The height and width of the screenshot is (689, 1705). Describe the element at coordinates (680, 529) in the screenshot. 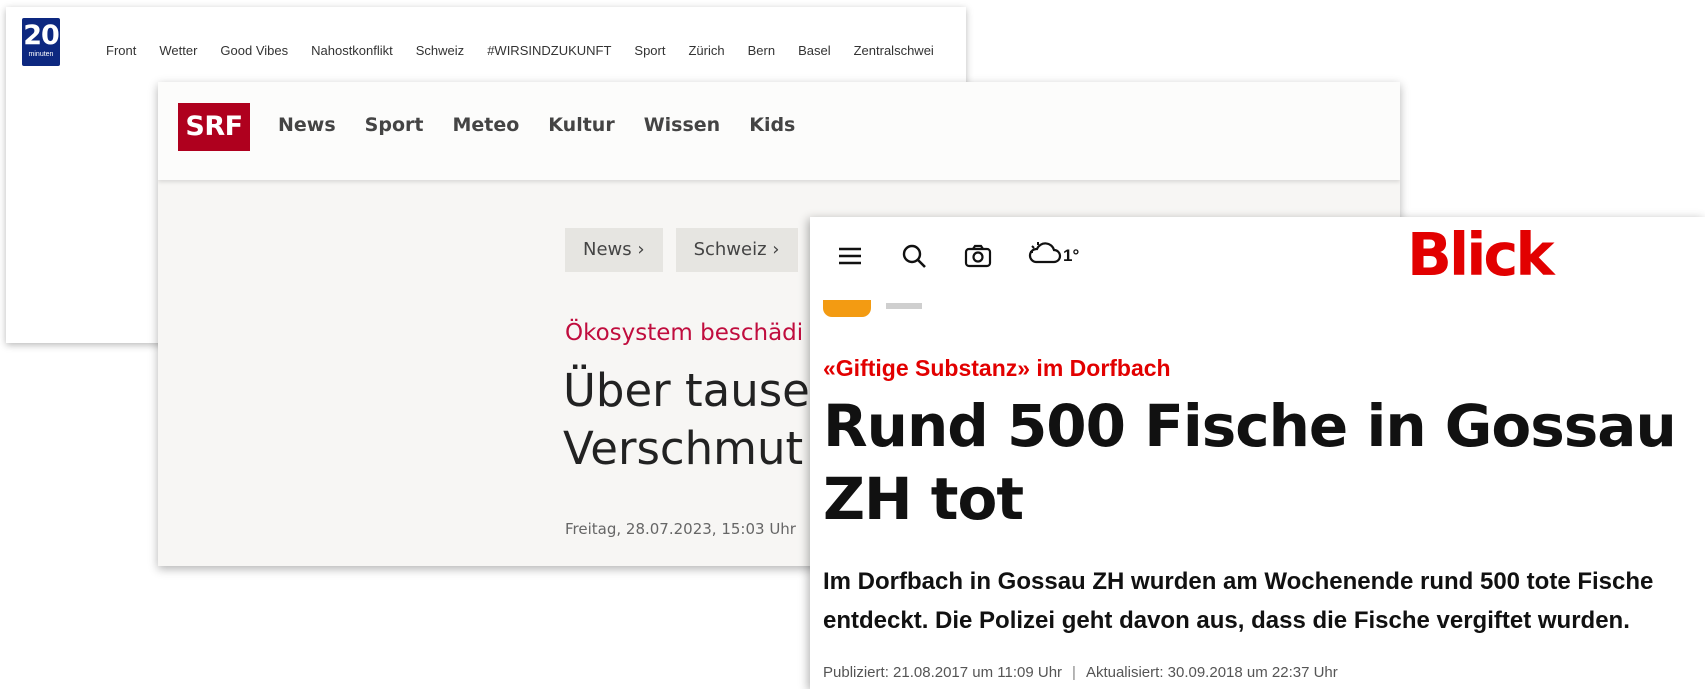

I see `srf-date: Freitag, 28.07.2023, 15:03 Uhr` at that location.